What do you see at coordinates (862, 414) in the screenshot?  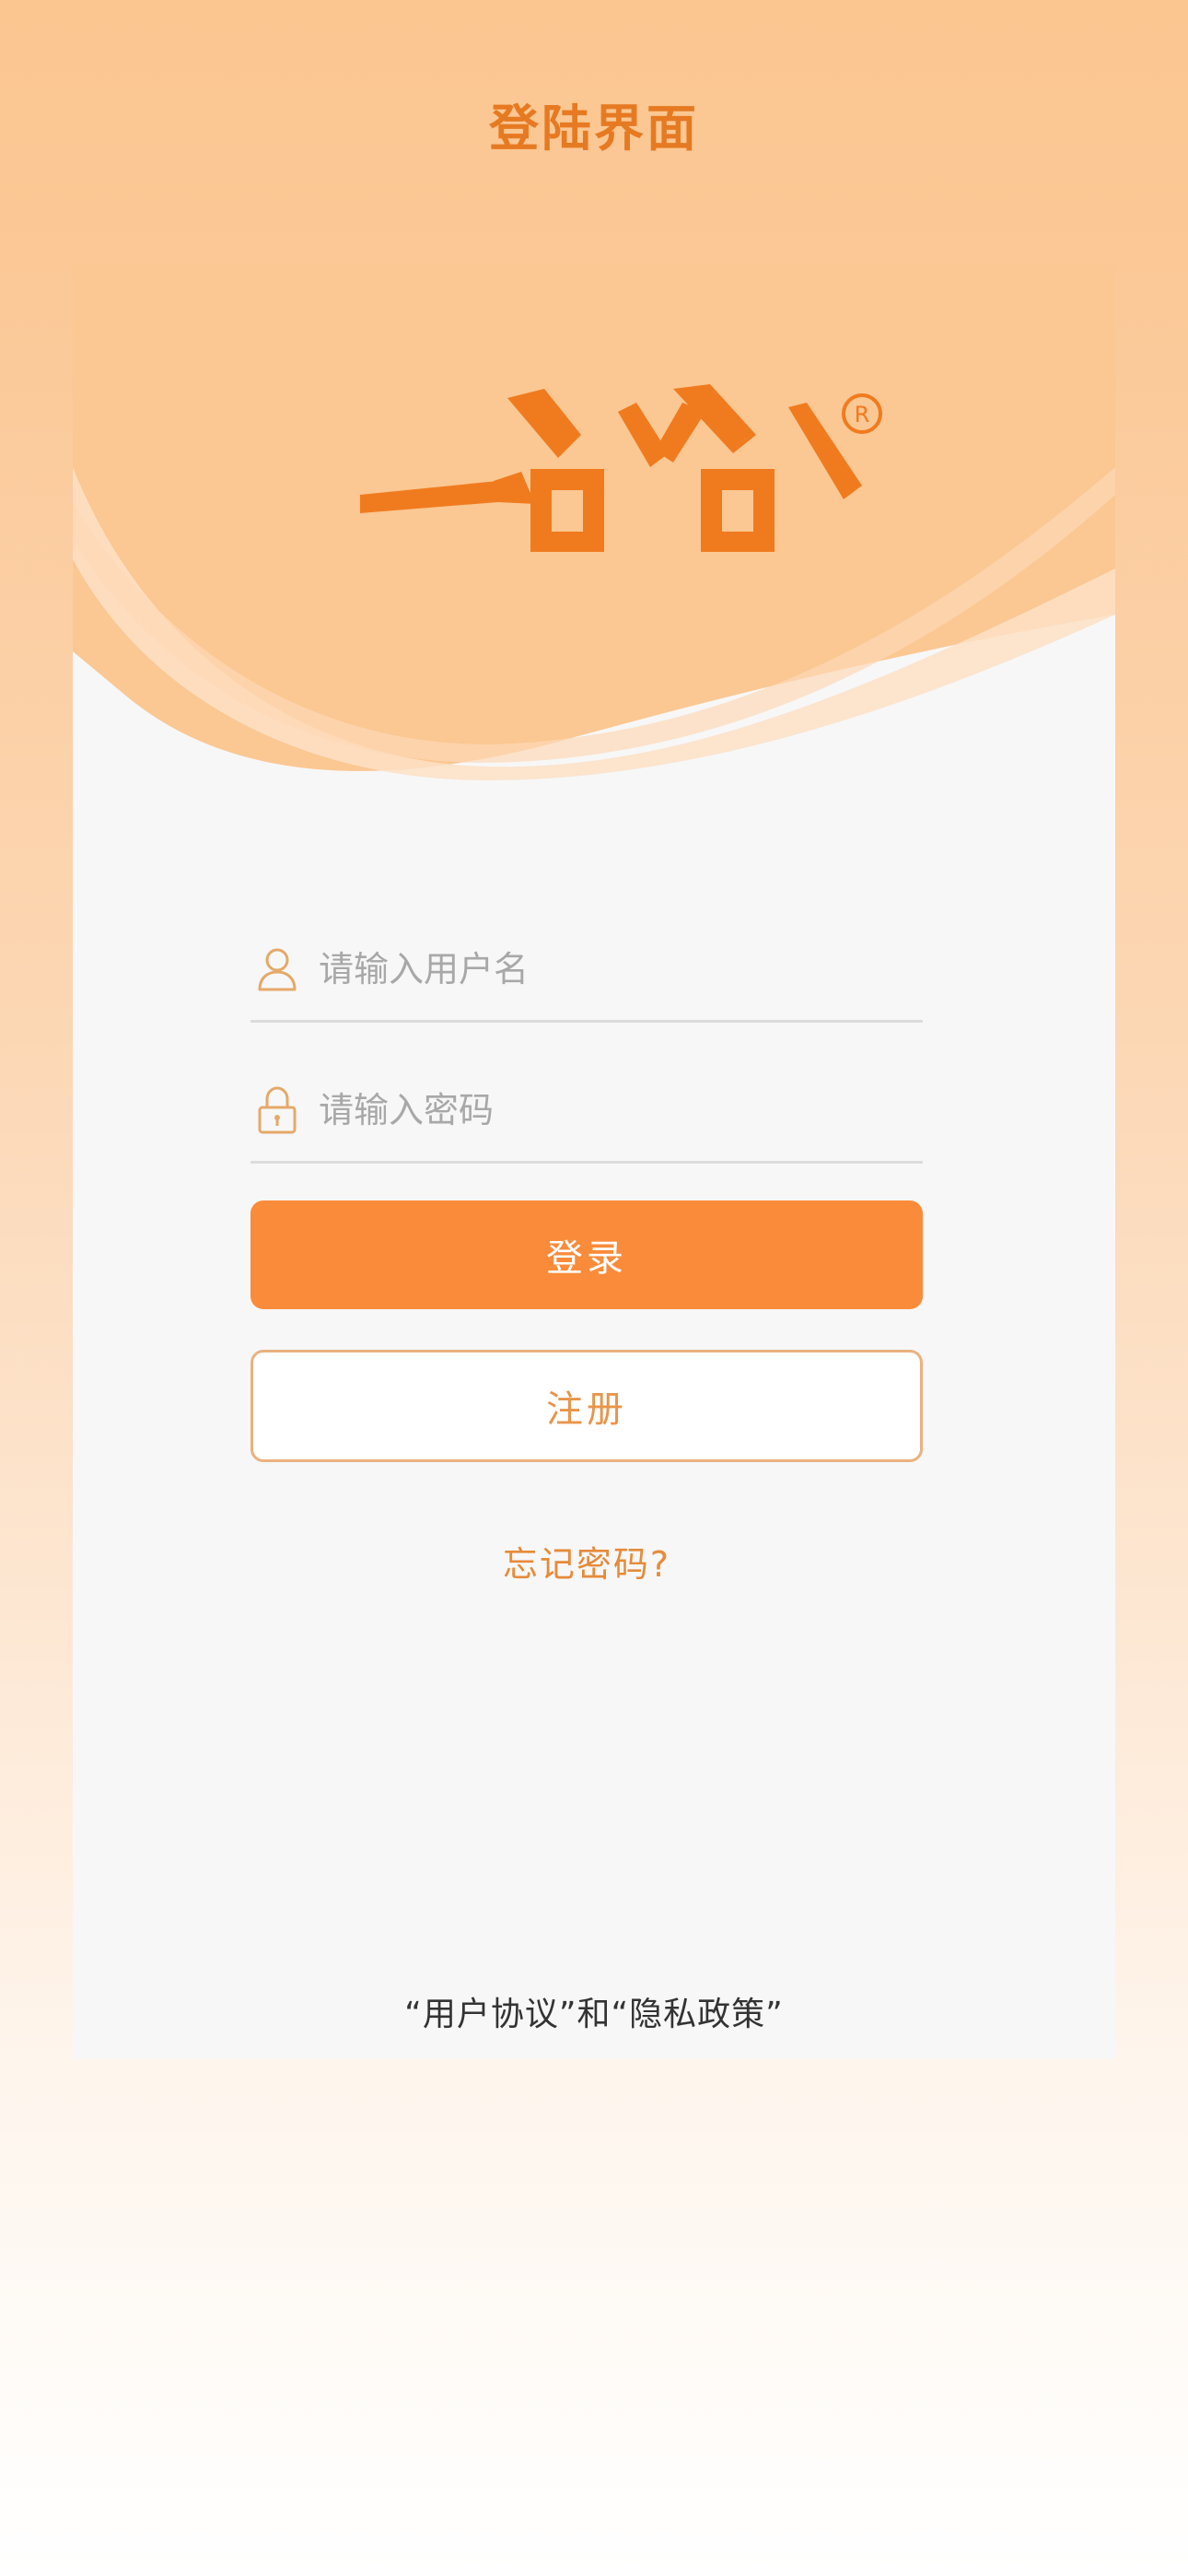 I see `svg-text: R` at bounding box center [862, 414].